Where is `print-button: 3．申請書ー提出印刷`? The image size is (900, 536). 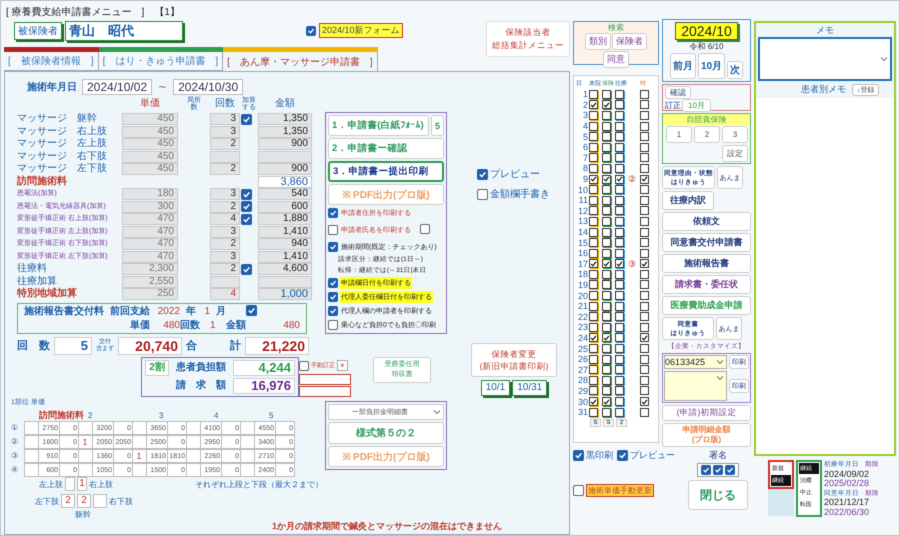 print-button: 3．申請書ー提出印刷 is located at coordinates (386, 171).